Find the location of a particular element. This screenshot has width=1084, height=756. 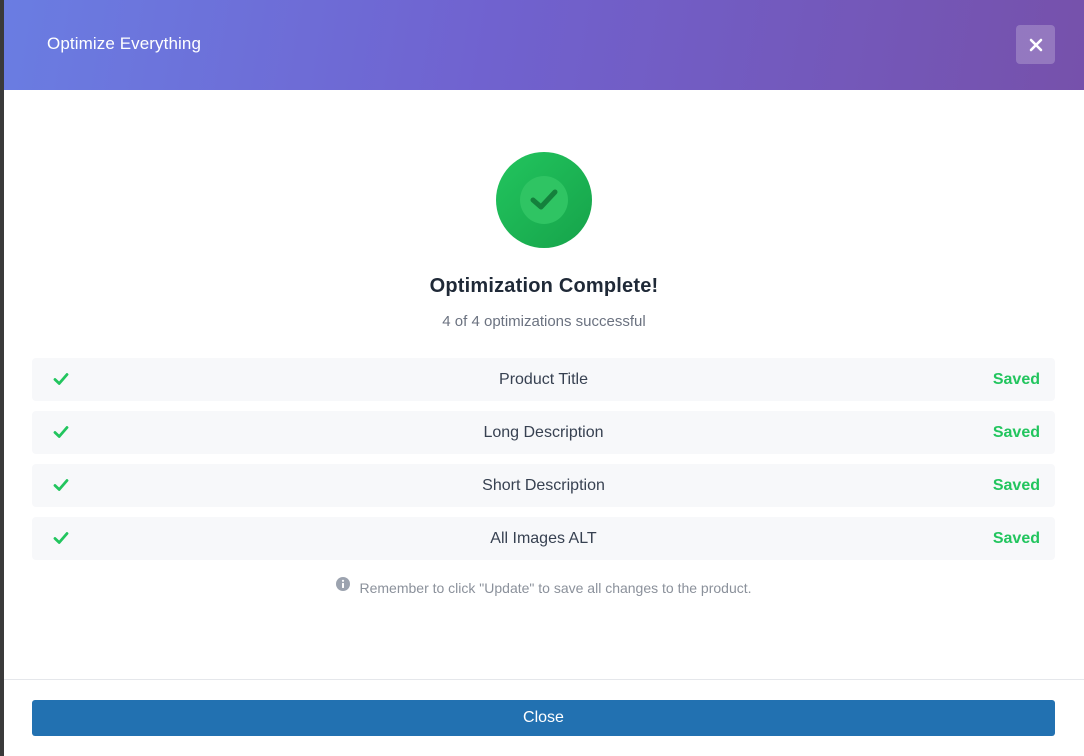

close-button: Close is located at coordinates (543, 718).